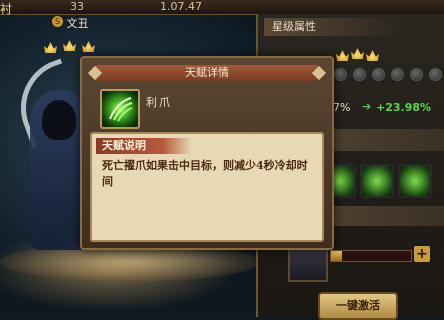  What do you see at coordinates (386, 216) in the screenshot?
I see `material-section-bar` at bounding box center [386, 216].